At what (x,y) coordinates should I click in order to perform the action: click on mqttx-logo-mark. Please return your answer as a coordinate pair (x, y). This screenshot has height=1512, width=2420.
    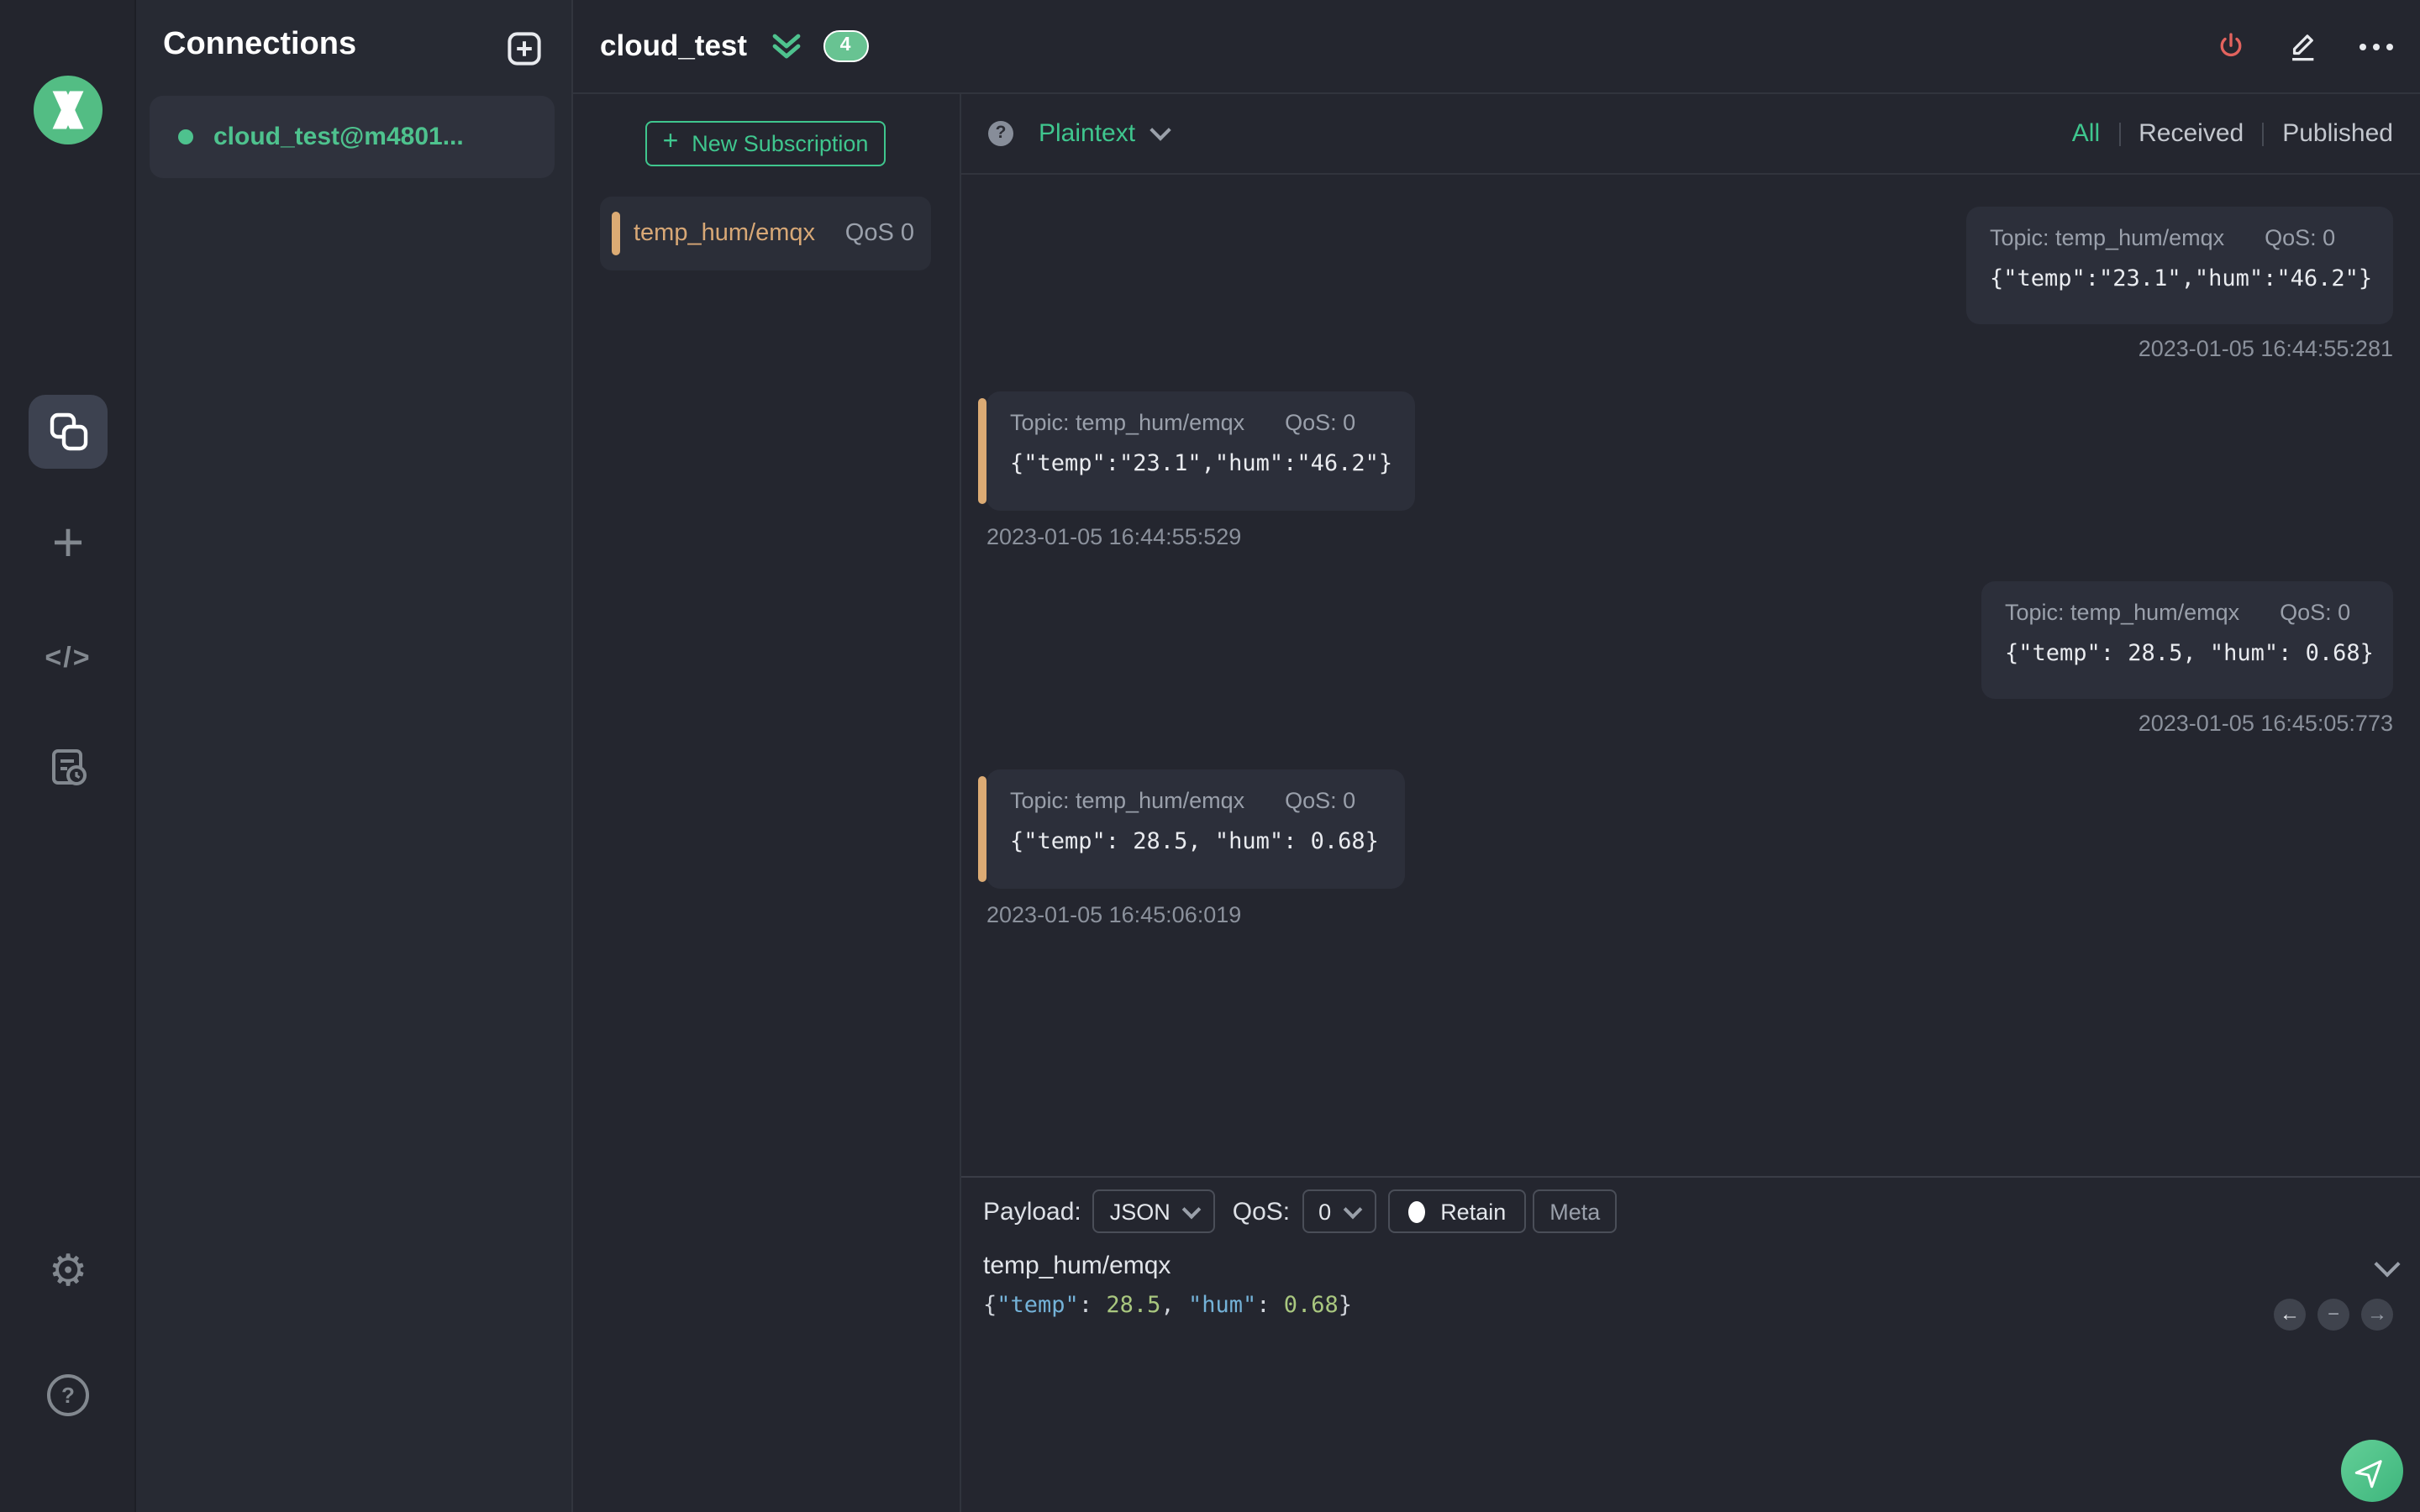
    Looking at the image, I should click on (68, 110).